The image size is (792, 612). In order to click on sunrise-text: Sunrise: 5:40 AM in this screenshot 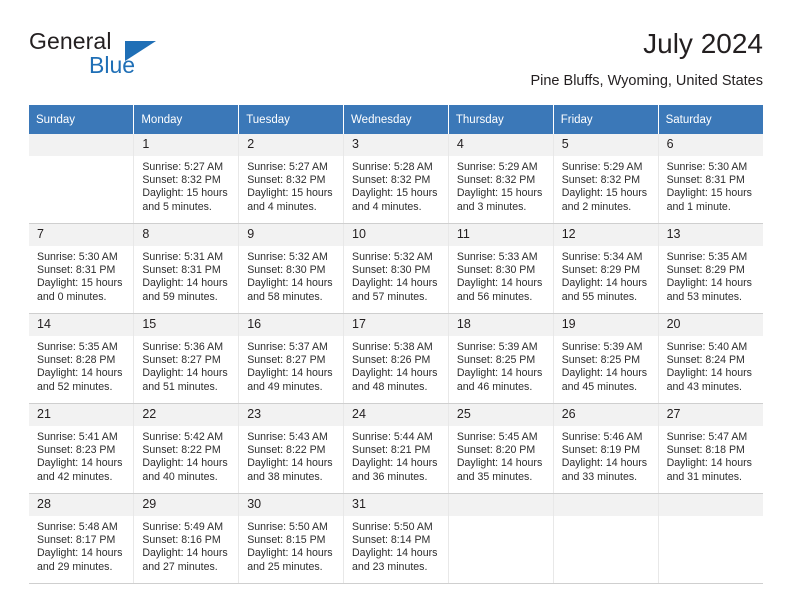, I will do `click(707, 347)`.